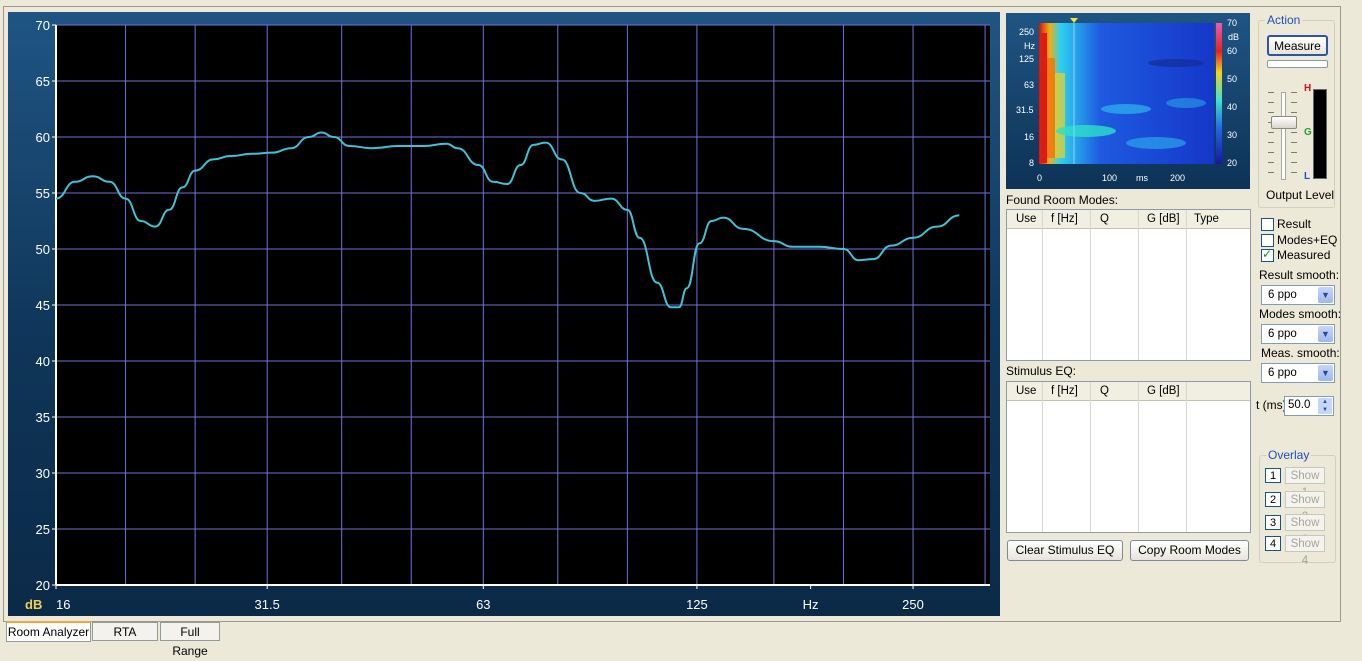 Image resolution: width=1362 pixels, height=661 pixels. What do you see at coordinates (1305, 507) in the screenshot?
I see `show-2-button: Show 2` at bounding box center [1305, 507].